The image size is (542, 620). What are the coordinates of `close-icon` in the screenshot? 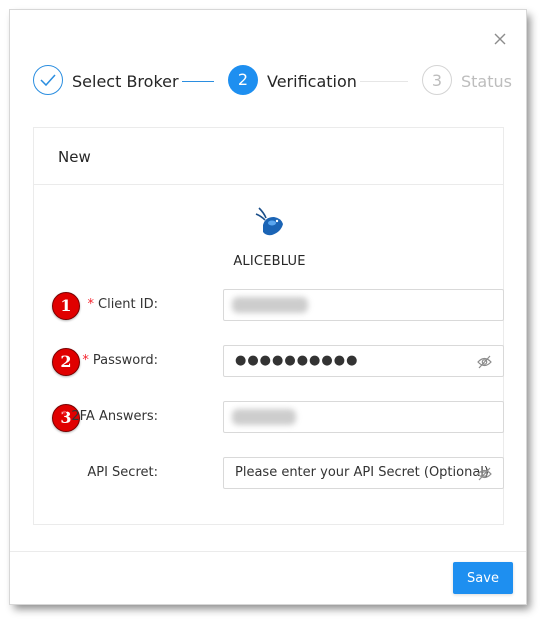 It's located at (500, 39).